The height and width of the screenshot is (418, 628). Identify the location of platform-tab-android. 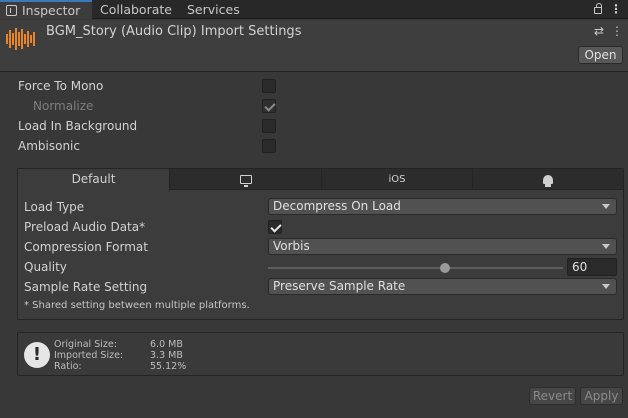
(548, 179).